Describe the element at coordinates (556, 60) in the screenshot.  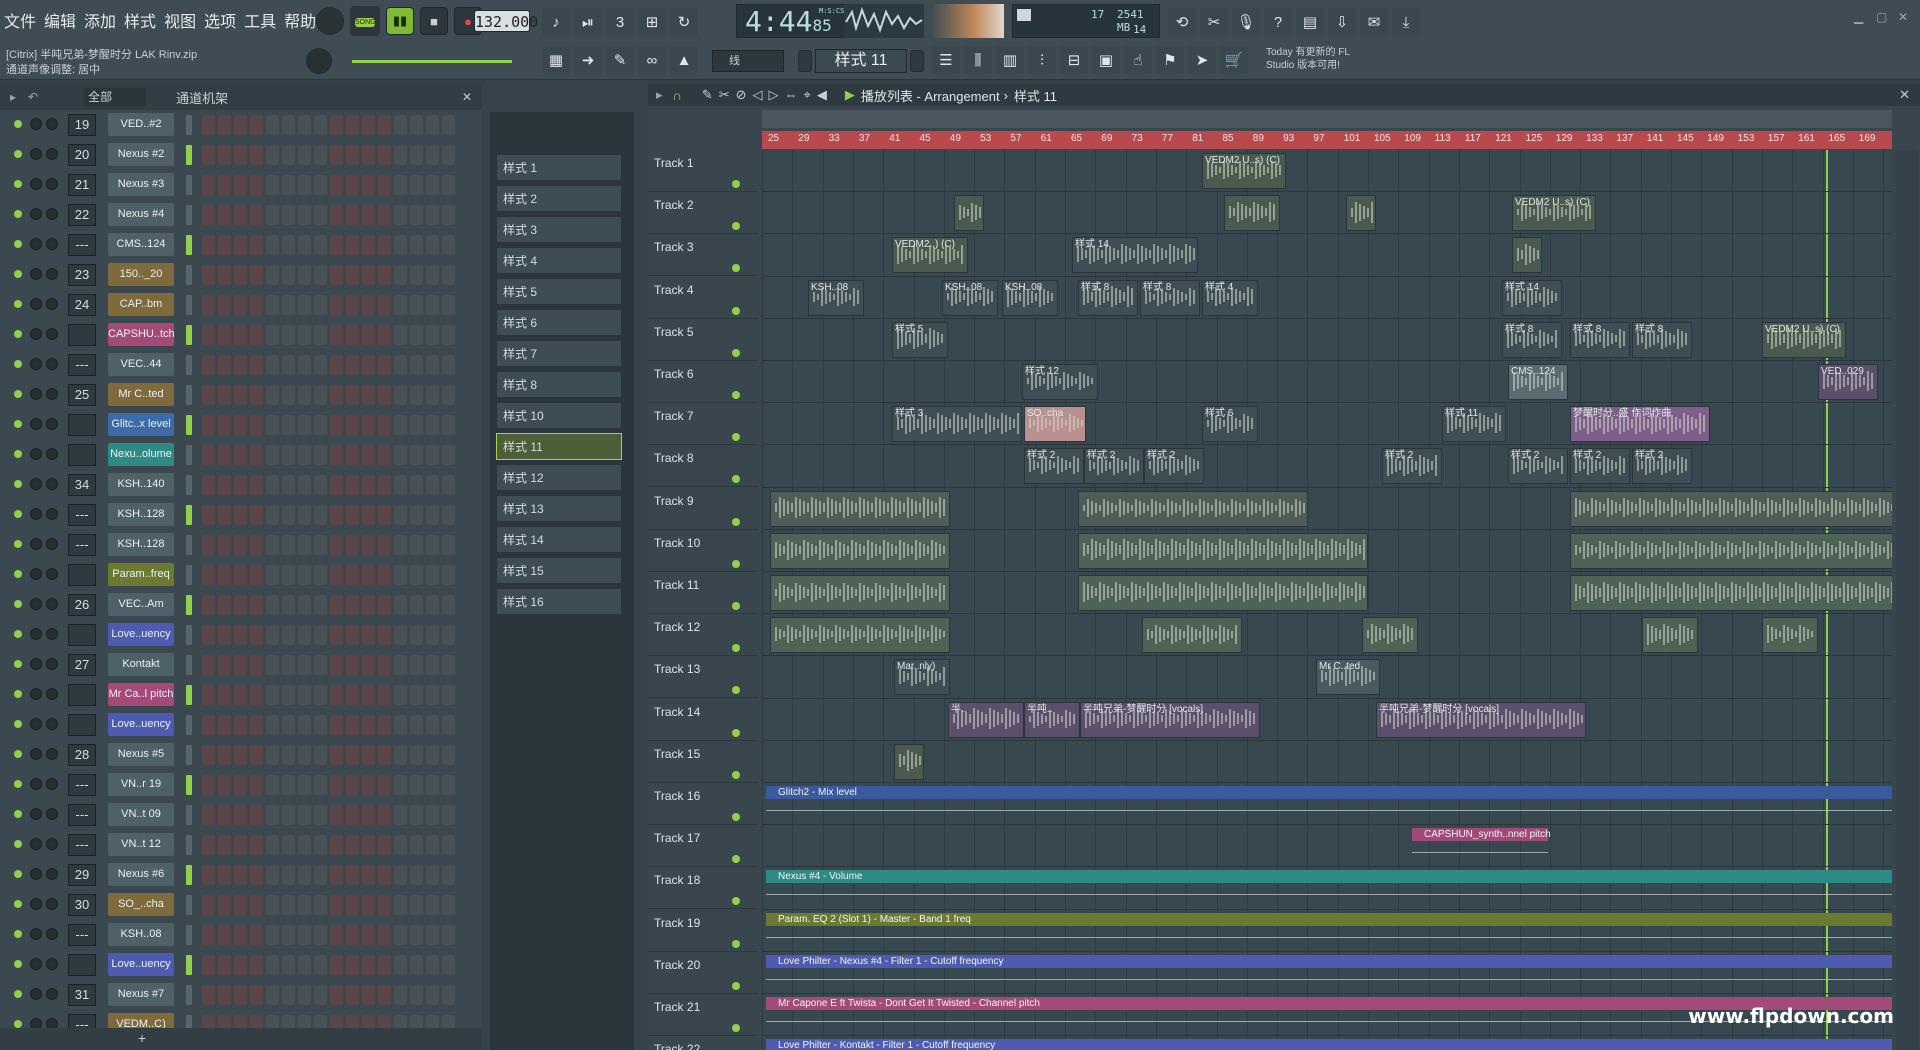
I see `piano-roll-icon: ▦` at that location.